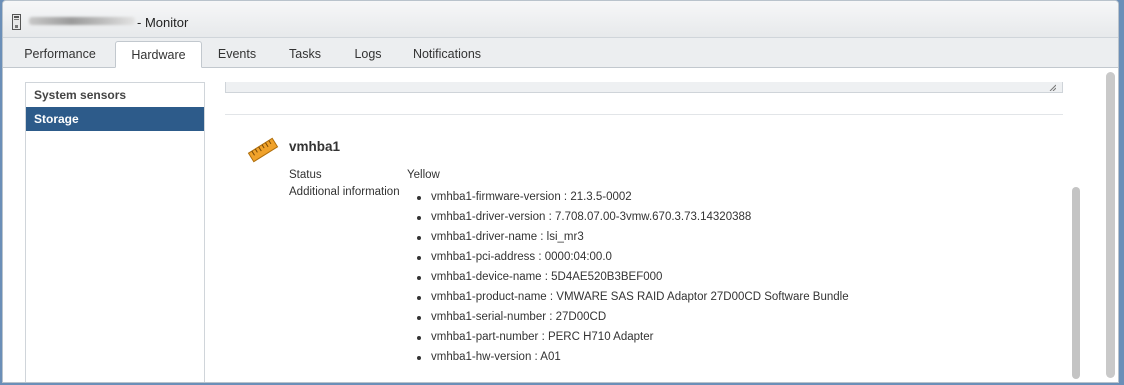 This screenshot has height=385, width=1124. Describe the element at coordinates (368, 54) in the screenshot. I see `tab-logs: Logs` at that location.